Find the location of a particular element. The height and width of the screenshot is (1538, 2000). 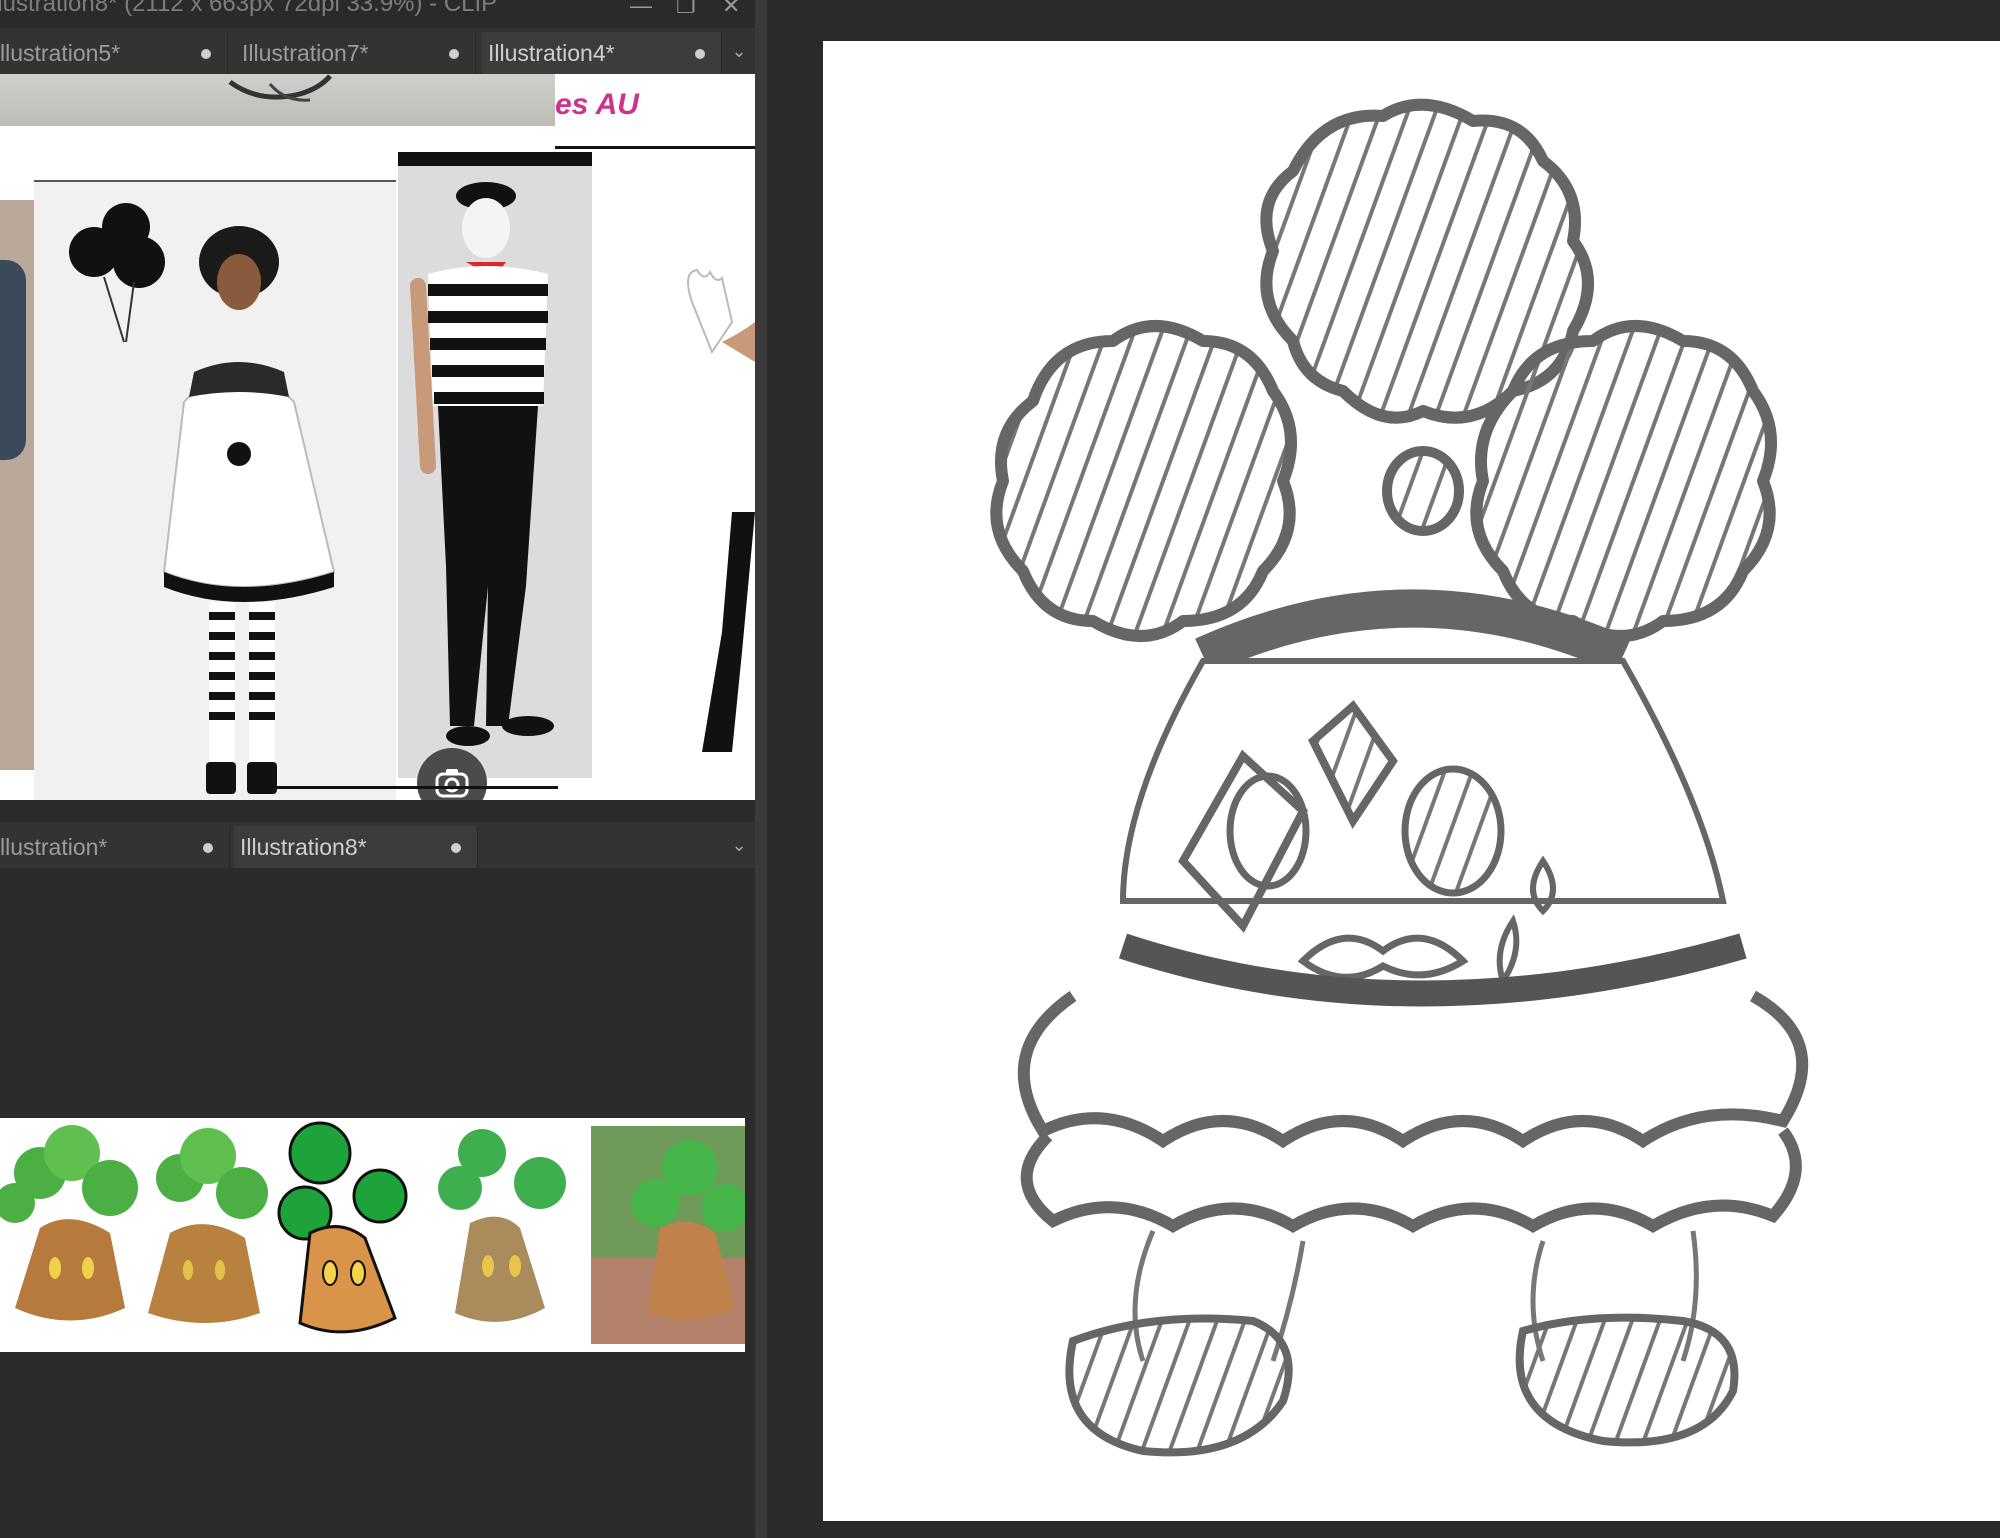

pierrot-costume-photo is located at coordinates (215, 490).